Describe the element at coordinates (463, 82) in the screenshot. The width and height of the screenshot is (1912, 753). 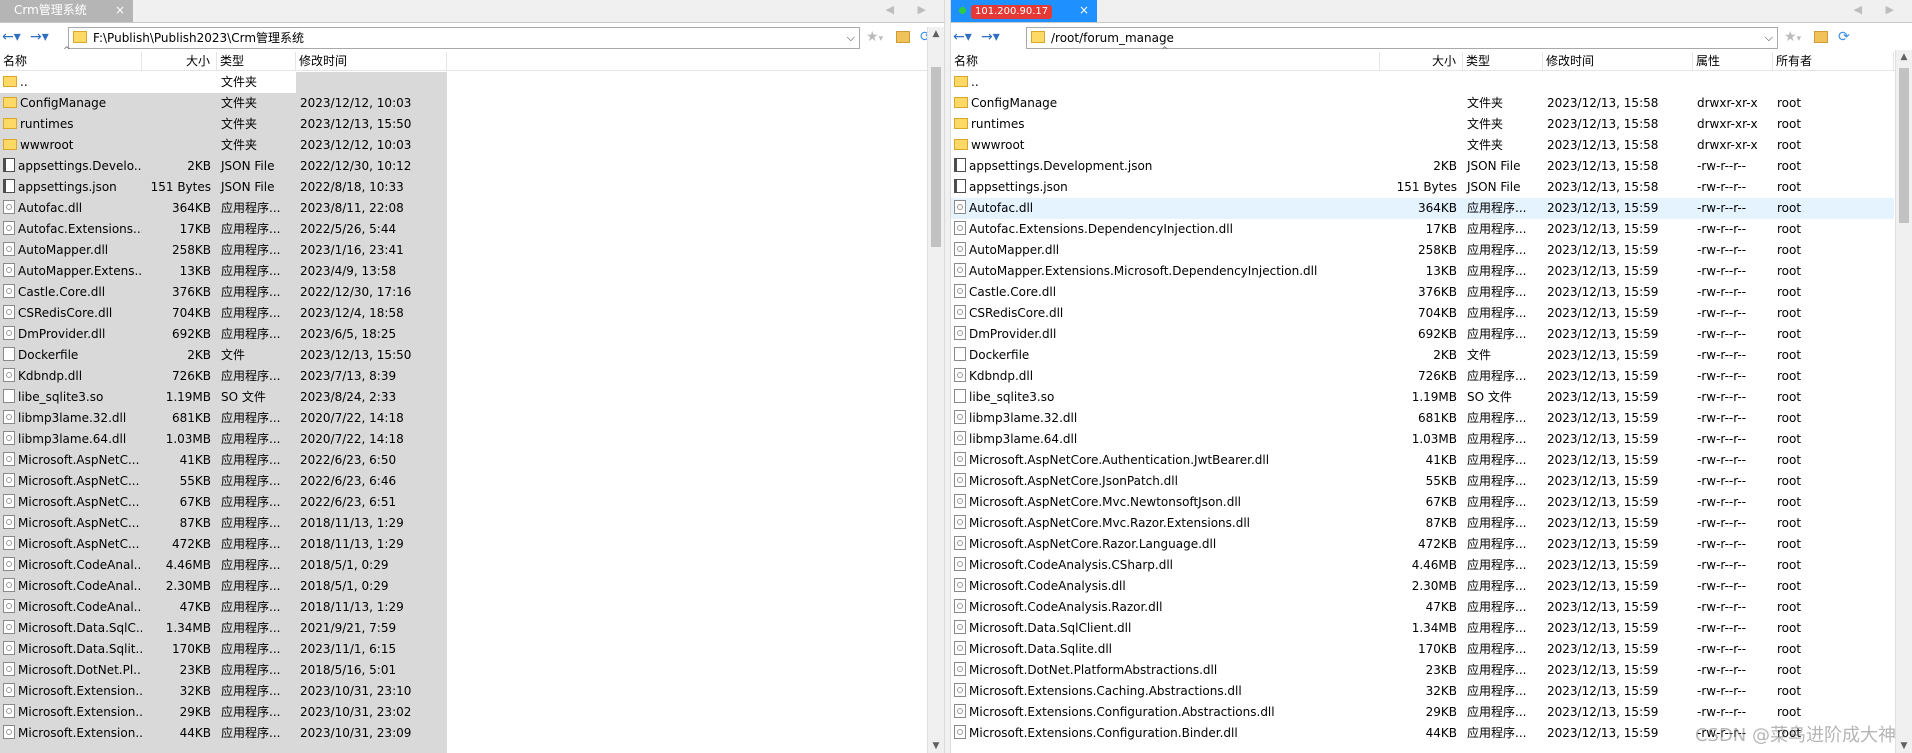
I see `folder-row: .. 文件夹` at that location.